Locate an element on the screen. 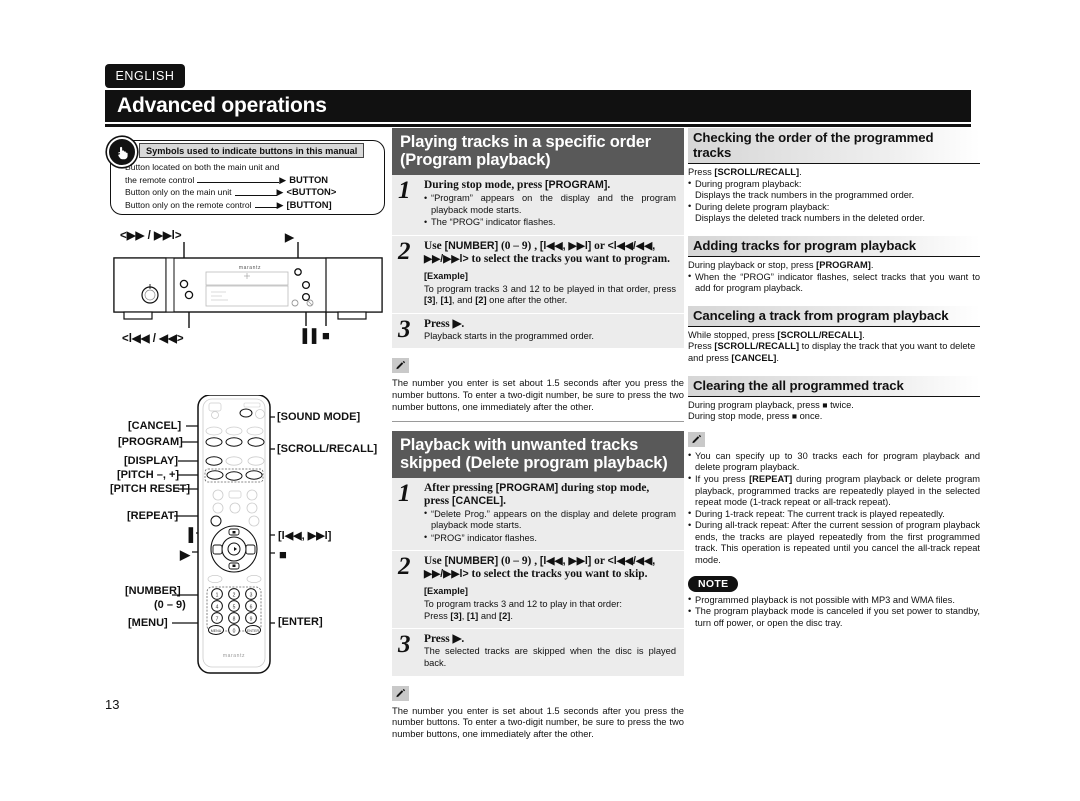  svg-text: 4 is located at coordinates (217, 608).